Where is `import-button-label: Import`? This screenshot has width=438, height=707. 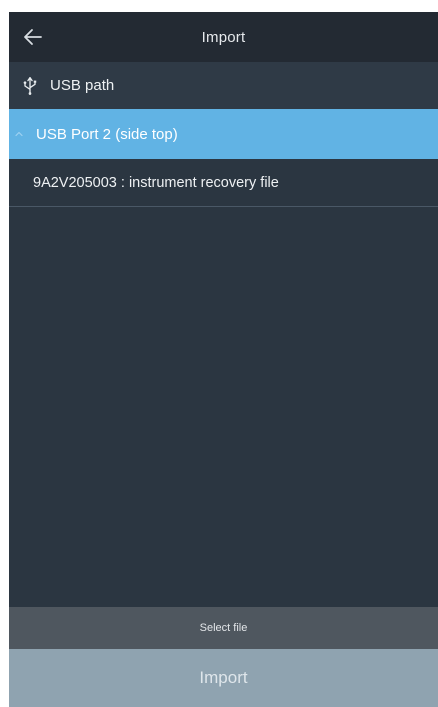 import-button-label: Import is located at coordinates (223, 677).